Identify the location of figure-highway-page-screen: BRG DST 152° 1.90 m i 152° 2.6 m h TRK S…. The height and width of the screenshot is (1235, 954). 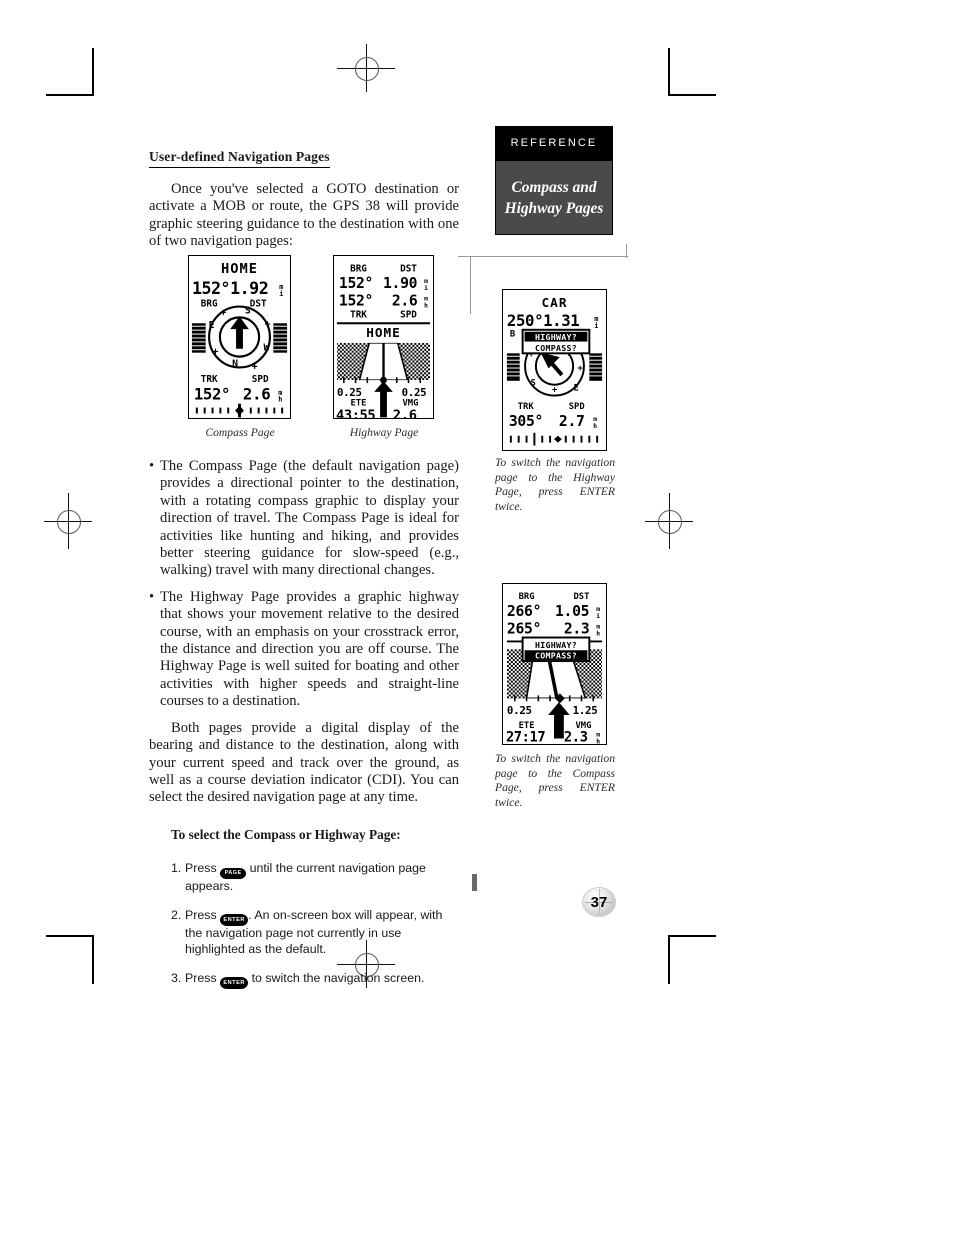
(383, 337).